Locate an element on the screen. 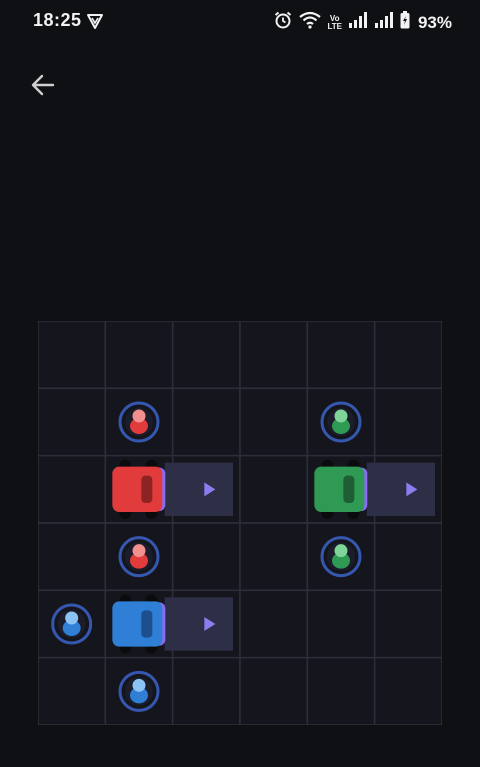  status-bar: 18:25 Vo LTE 93% is located at coordinates (240, 21).